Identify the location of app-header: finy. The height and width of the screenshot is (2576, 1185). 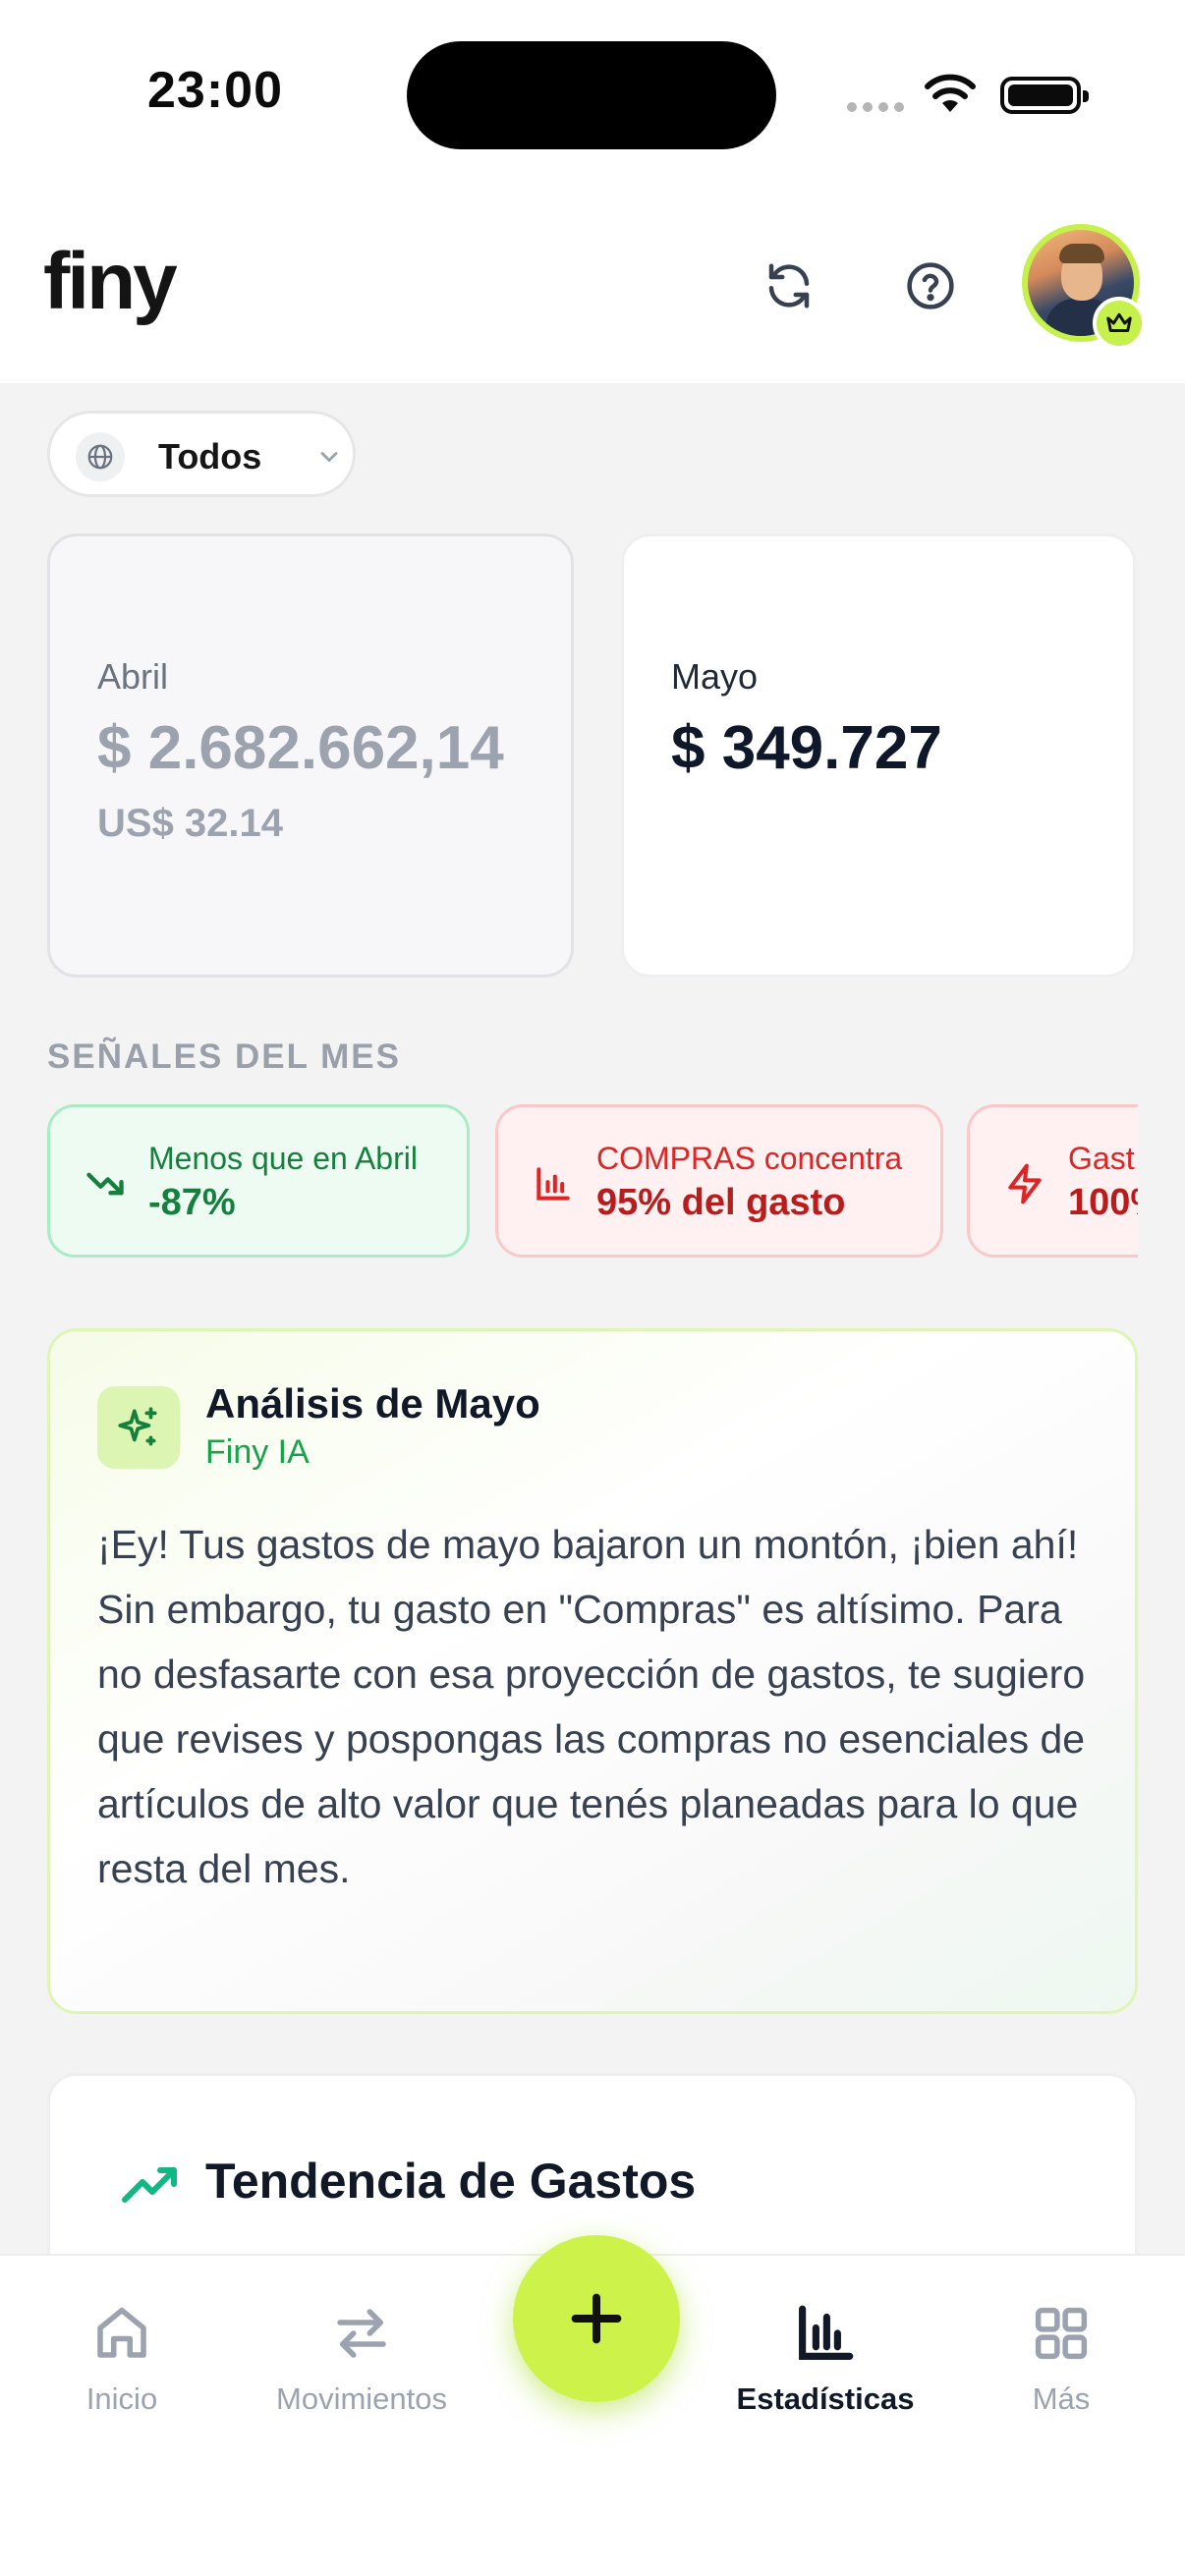
(592, 285).